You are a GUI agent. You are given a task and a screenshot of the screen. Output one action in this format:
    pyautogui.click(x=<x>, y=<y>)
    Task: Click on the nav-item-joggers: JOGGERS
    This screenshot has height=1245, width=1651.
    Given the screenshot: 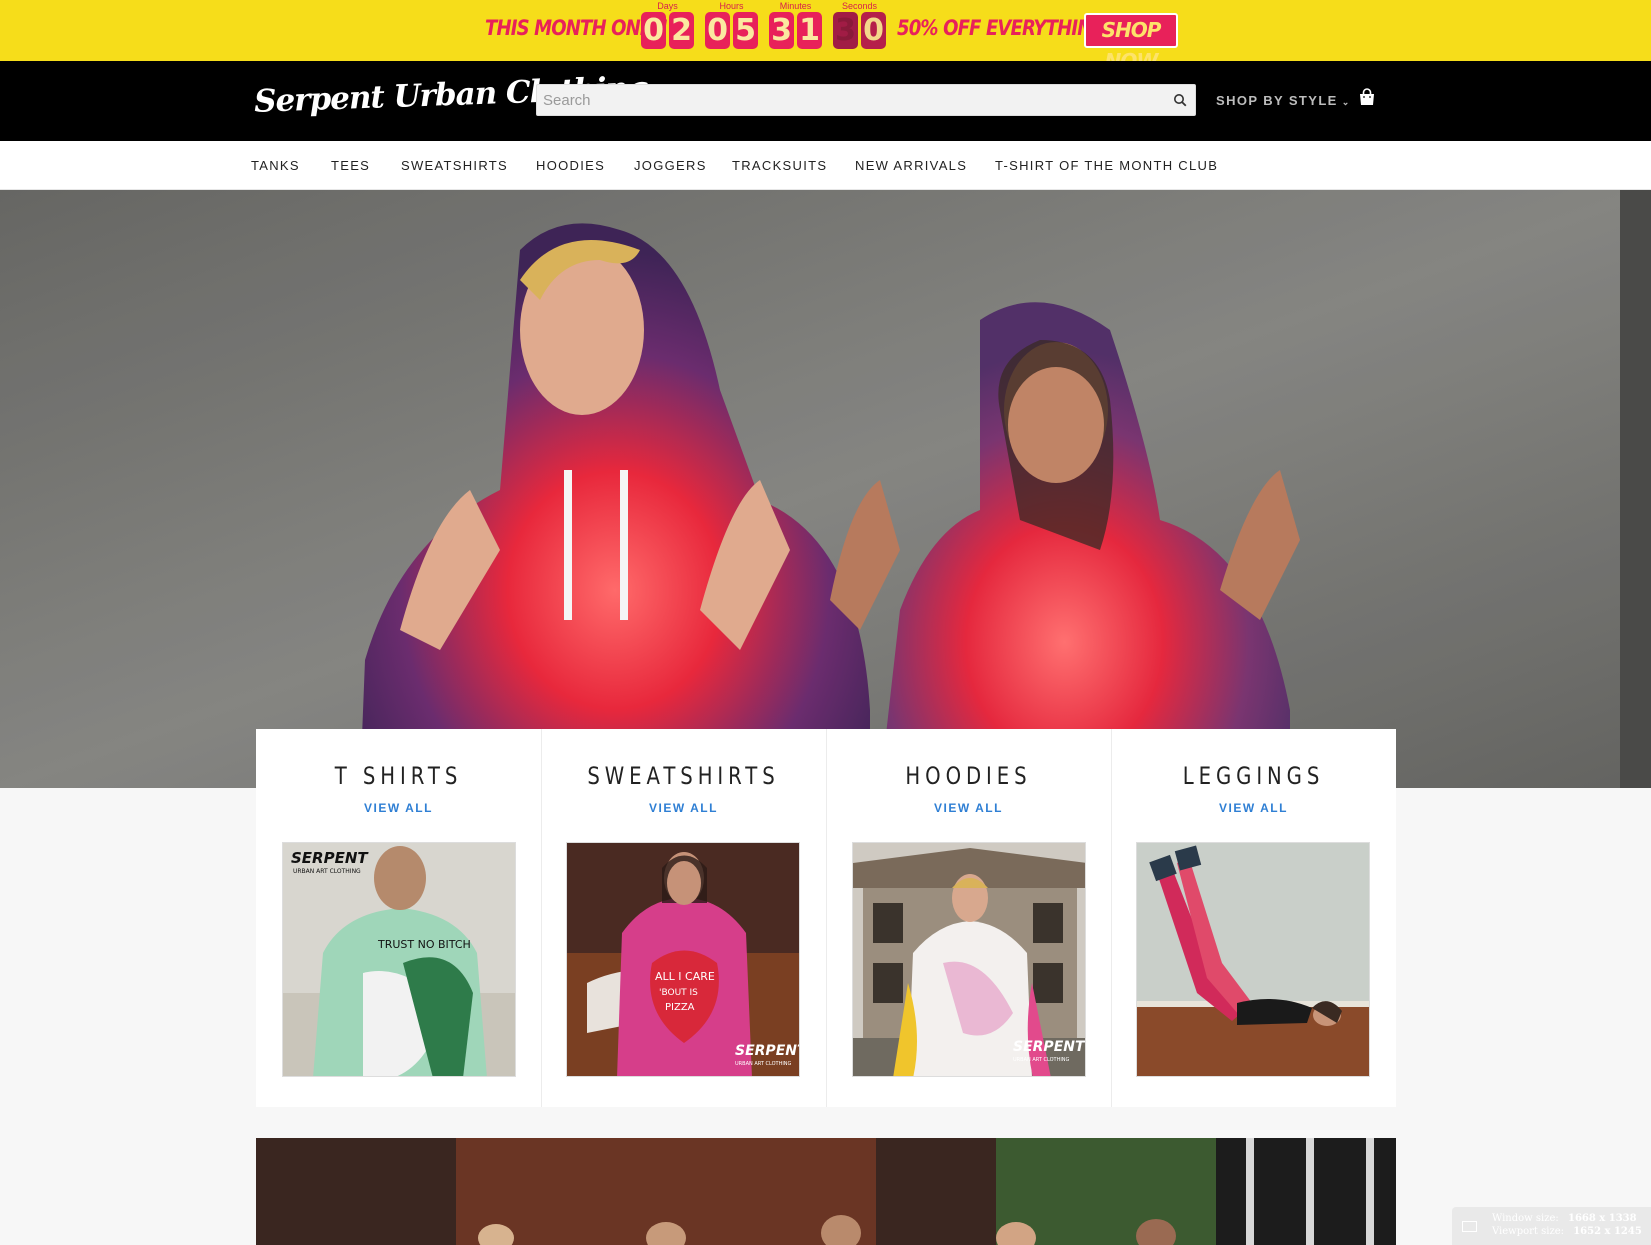 What is the action you would take?
    pyautogui.click(x=670, y=165)
    